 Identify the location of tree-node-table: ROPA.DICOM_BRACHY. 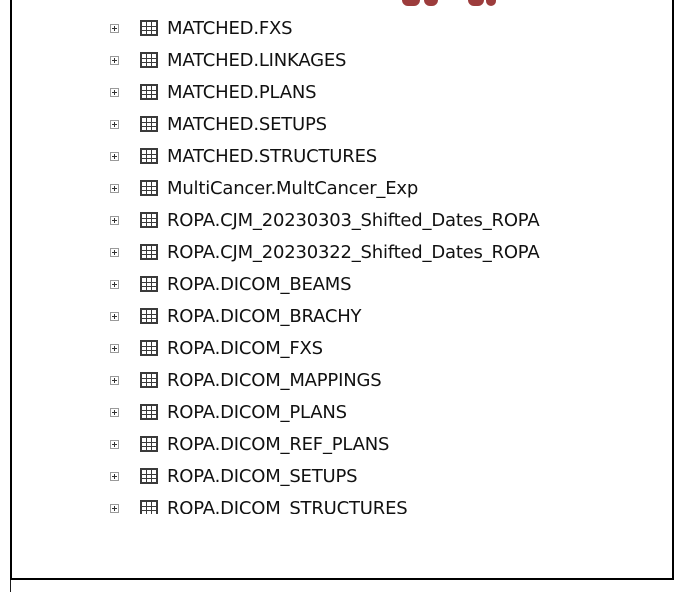
(342, 318).